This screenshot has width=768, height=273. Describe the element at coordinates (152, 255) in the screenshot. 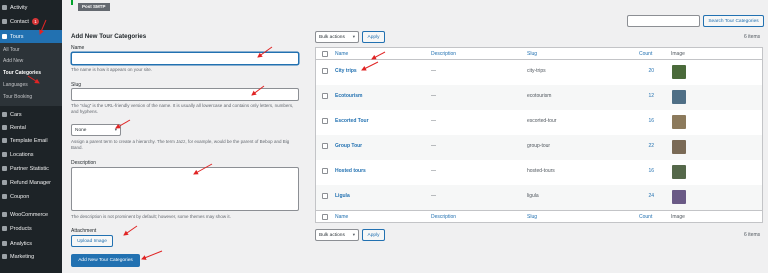

I see `arrow-submit-button` at that location.